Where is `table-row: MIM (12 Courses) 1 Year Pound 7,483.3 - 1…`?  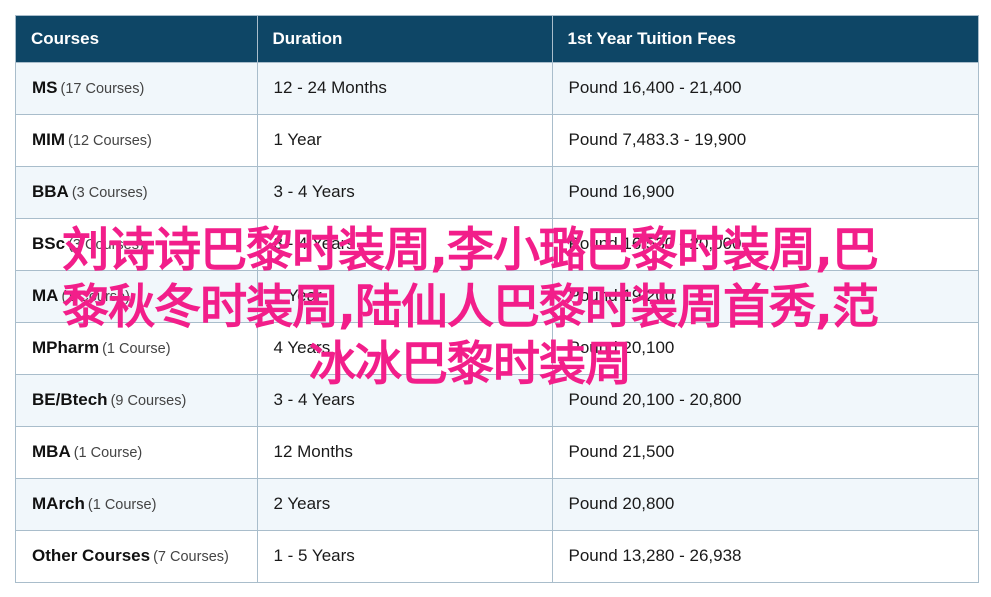 table-row: MIM (12 Courses) 1 Year Pound 7,483.3 - 1… is located at coordinates (497, 139).